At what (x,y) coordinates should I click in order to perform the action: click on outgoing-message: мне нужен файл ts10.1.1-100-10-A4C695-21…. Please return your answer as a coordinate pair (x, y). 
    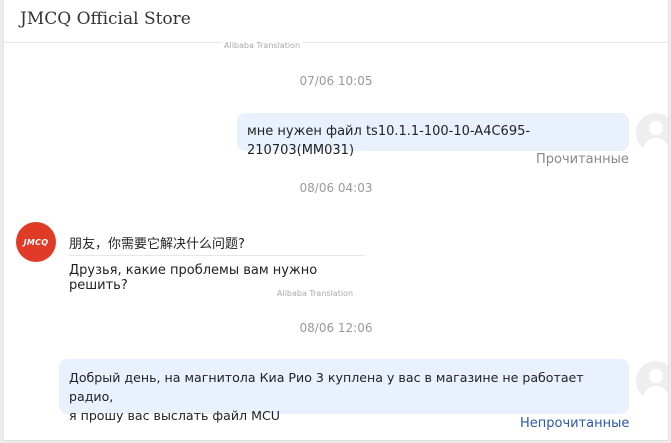
    Looking at the image, I should click on (433, 135).